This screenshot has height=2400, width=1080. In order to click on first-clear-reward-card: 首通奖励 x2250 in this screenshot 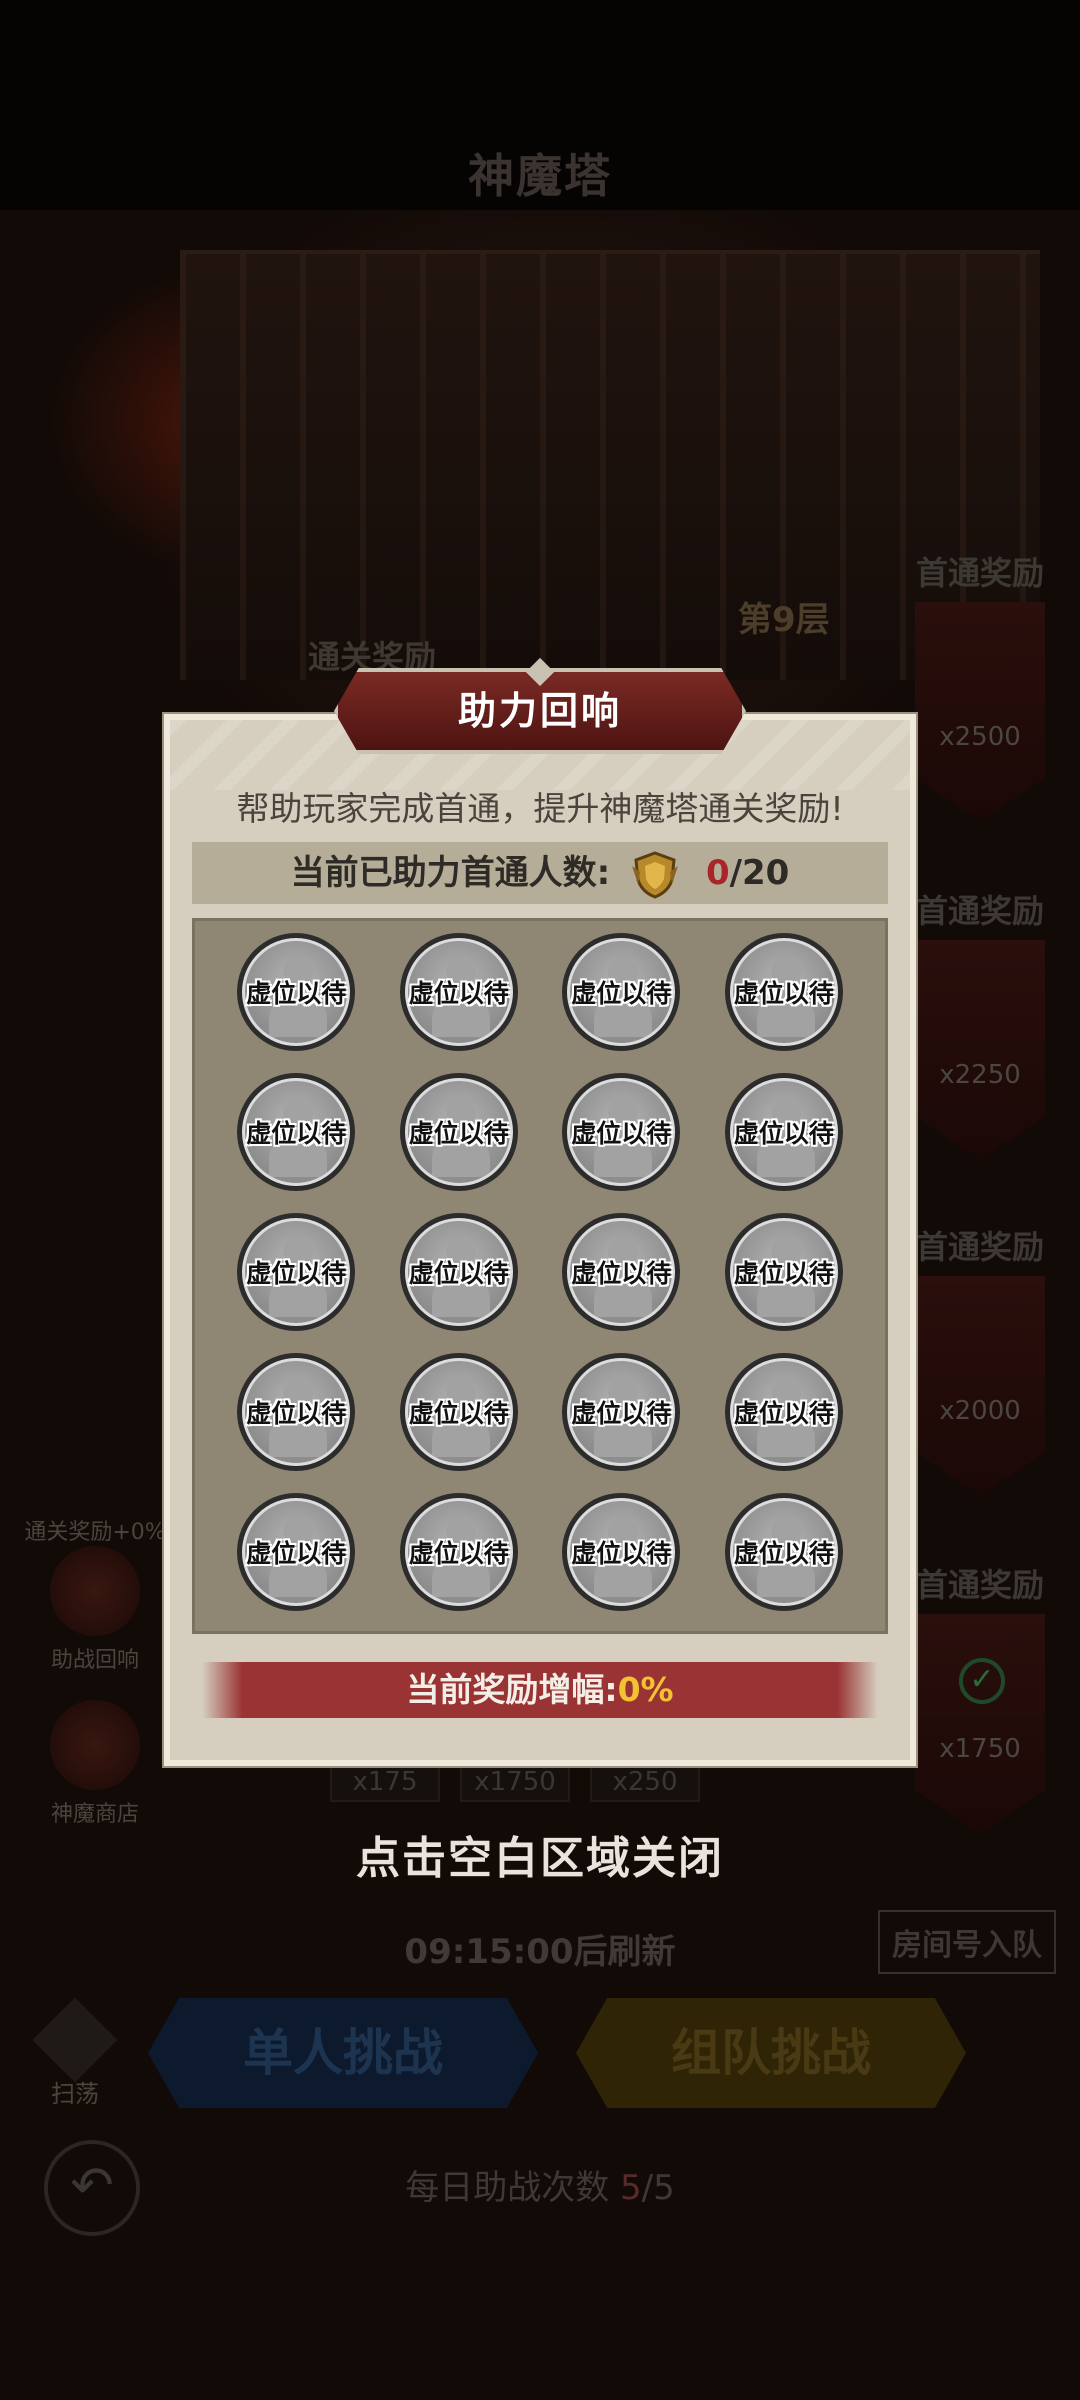, I will do `click(980, 1031)`.